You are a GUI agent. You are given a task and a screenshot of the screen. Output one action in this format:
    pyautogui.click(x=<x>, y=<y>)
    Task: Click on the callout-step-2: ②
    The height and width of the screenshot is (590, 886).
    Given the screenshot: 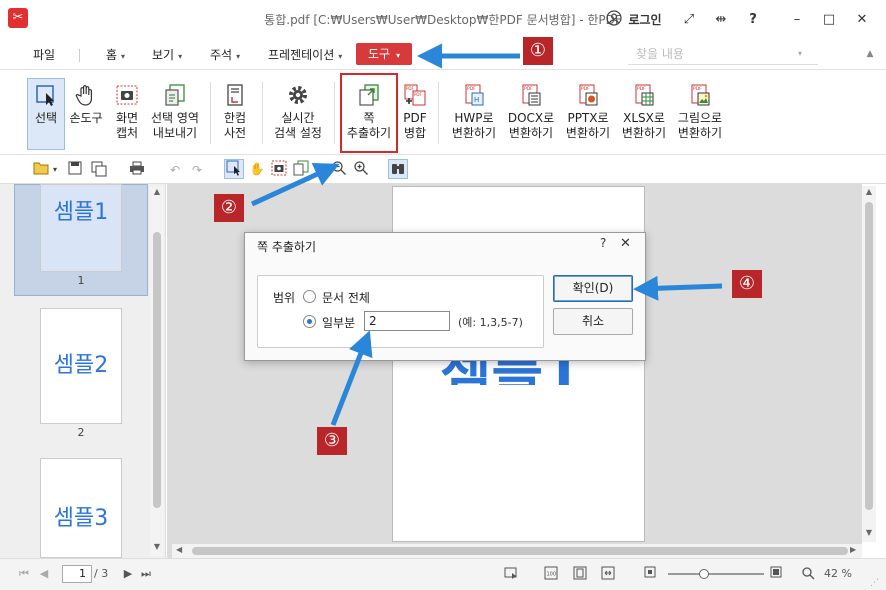 What is the action you would take?
    pyautogui.click(x=229, y=208)
    